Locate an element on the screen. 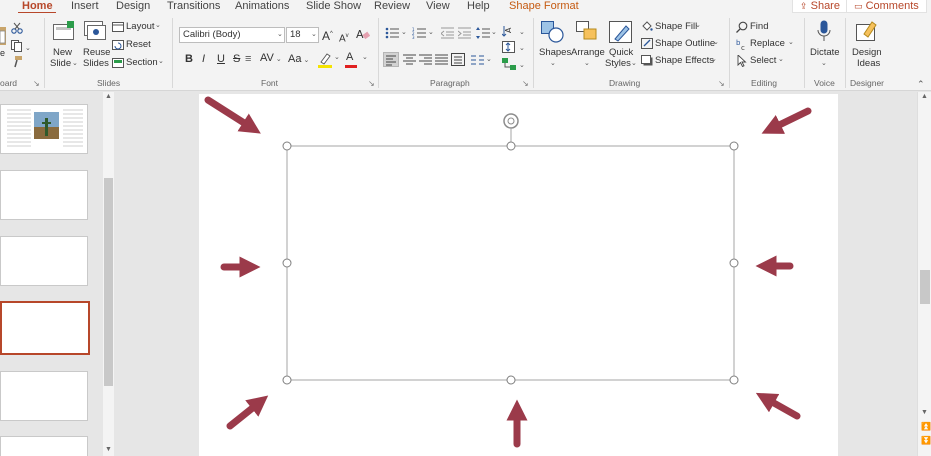 The height and width of the screenshot is (456, 931). previous-slide-icon: ⏫ is located at coordinates (926, 426).